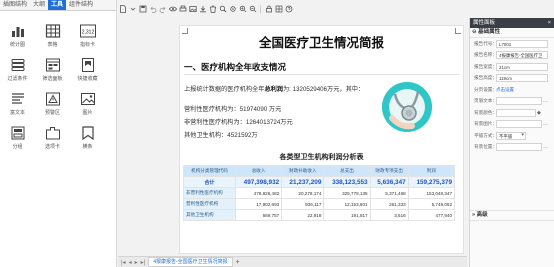 This screenshot has height=267, width=554. What do you see at coordinates (87, 105) in the screenshot?
I see `tool-image: 图片` at bounding box center [87, 105].